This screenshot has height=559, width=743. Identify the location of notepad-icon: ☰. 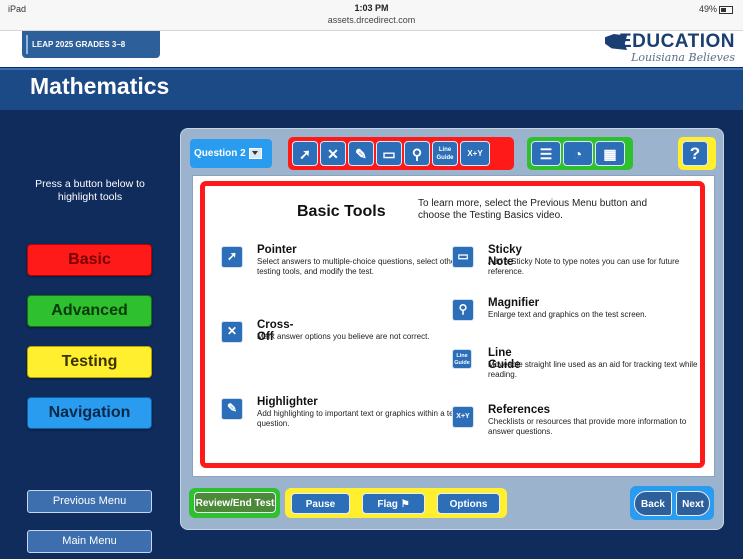
(546, 153).